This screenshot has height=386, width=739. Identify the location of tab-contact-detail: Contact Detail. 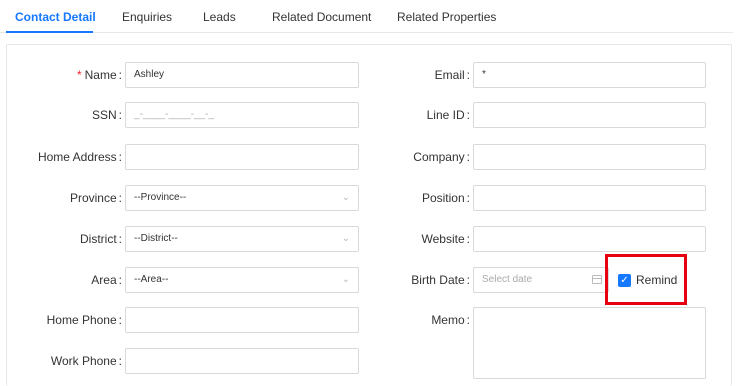
(55, 17).